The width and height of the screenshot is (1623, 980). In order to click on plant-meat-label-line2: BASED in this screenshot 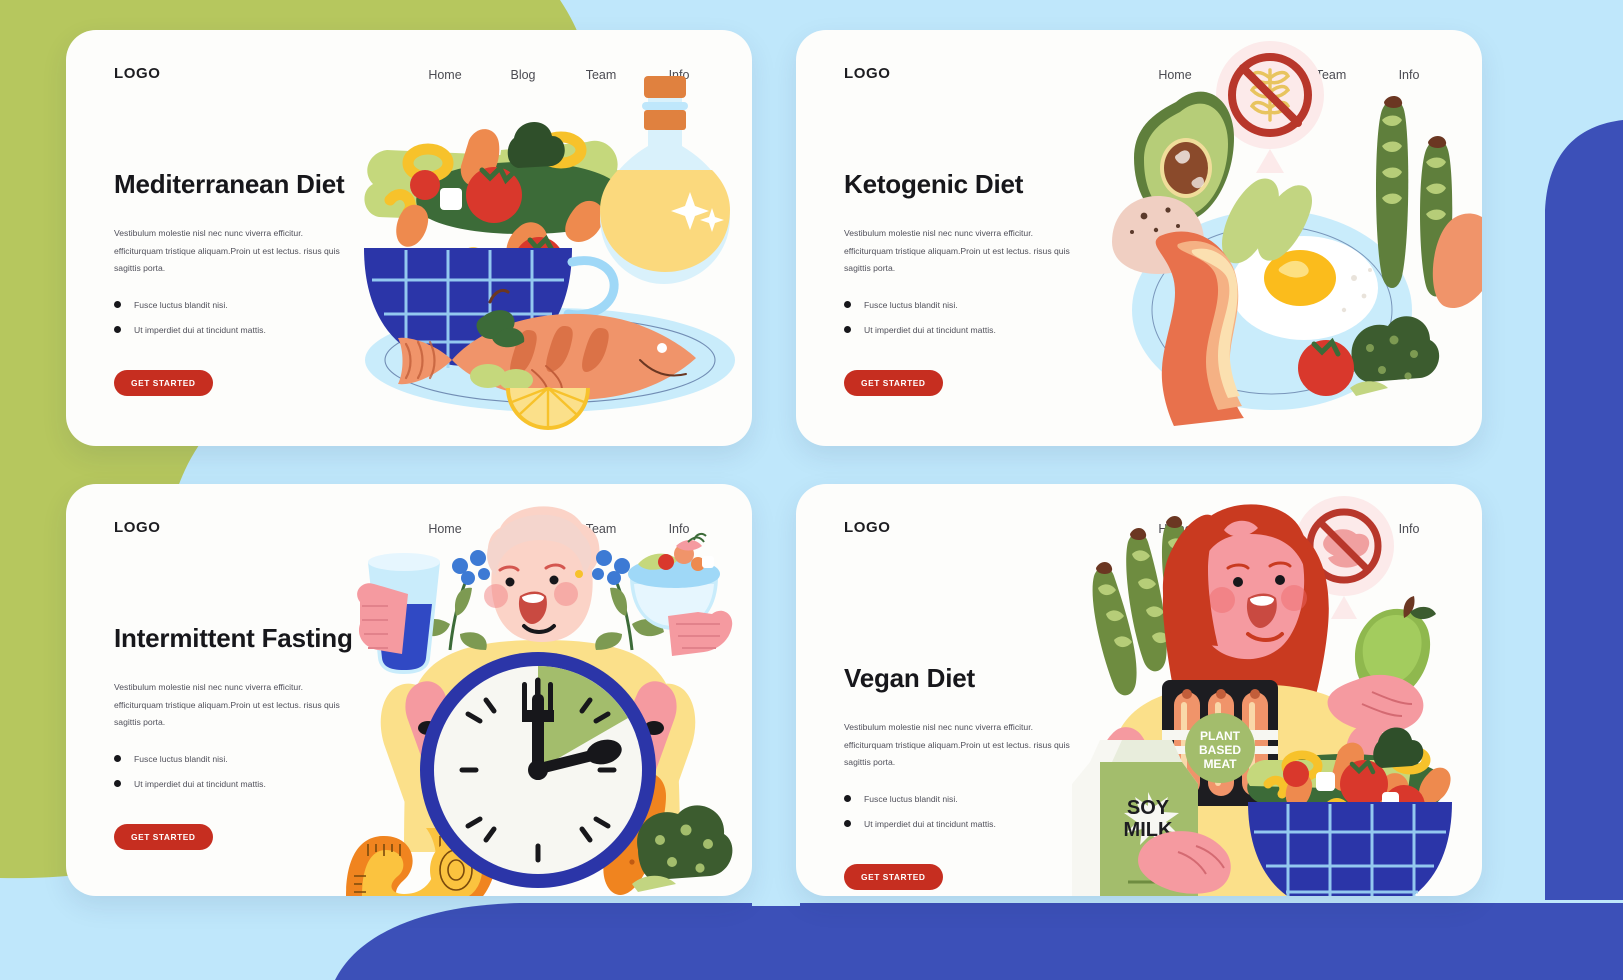, I will do `click(1220, 750)`.